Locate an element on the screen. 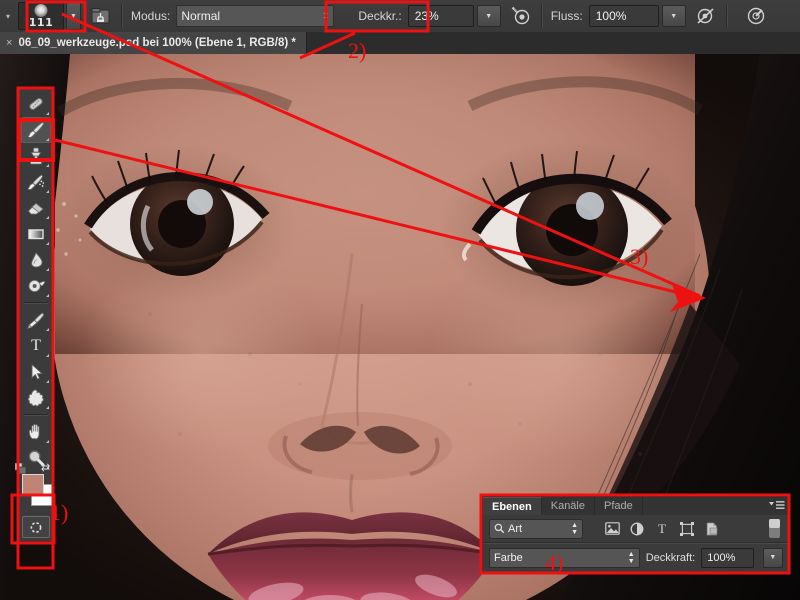 This screenshot has height=600, width=800. layers-panel-tabs: Ebenen Kanäle Pfade is located at coordinates (636, 506).